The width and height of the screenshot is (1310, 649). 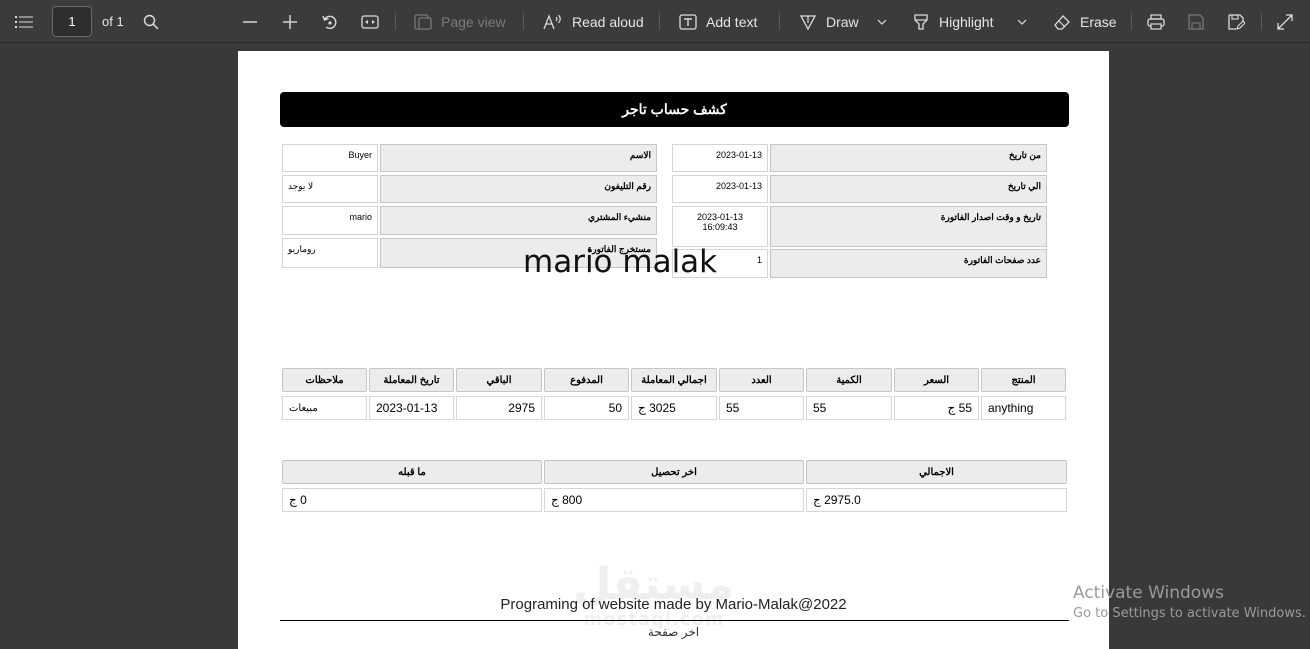 What do you see at coordinates (908, 263) in the screenshot?
I see `field-label-page-count: عدد صفحات الفاتورة` at bounding box center [908, 263].